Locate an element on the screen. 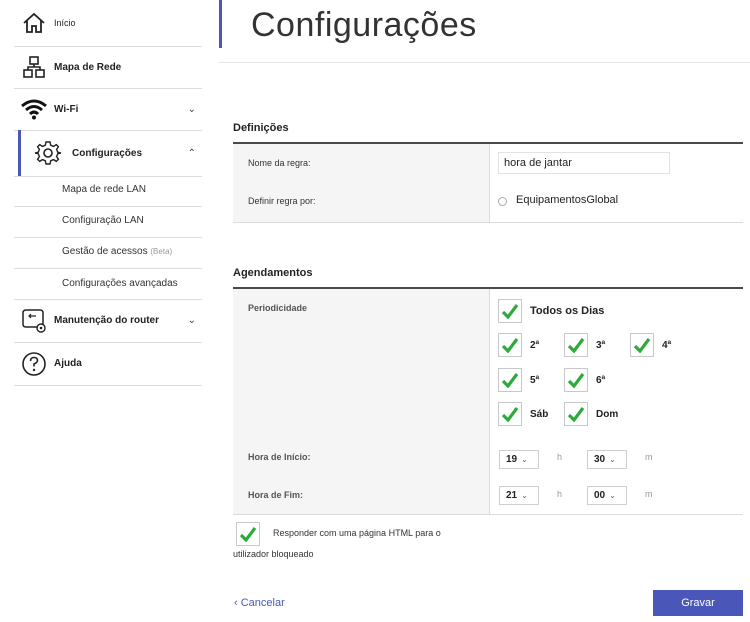 This screenshot has height=622, width=750. respond-label-line2: utilizador bloqueado is located at coordinates (273, 554).